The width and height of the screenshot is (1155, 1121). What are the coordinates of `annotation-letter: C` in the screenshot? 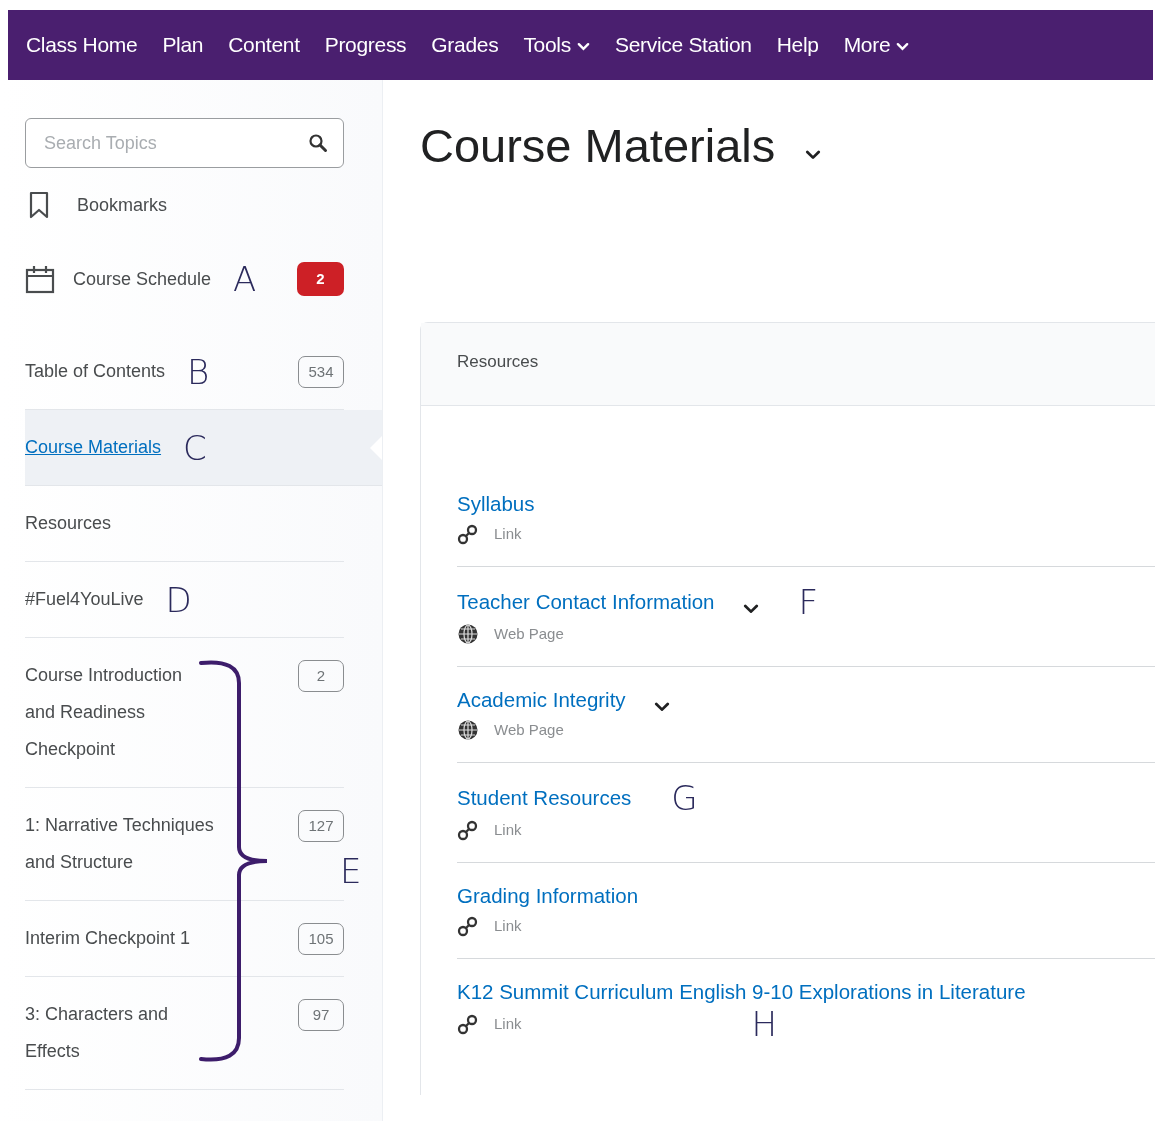 It's located at (195, 447).